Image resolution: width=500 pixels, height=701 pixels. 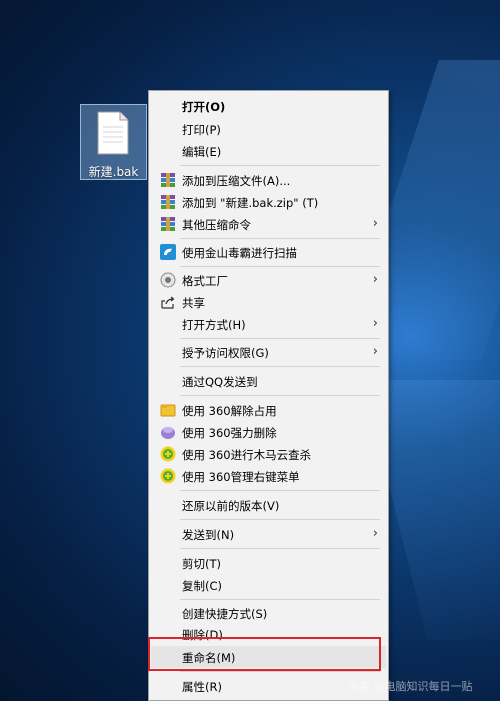 I want to click on menu-item-label: 属性(R), so click(x=202, y=687).